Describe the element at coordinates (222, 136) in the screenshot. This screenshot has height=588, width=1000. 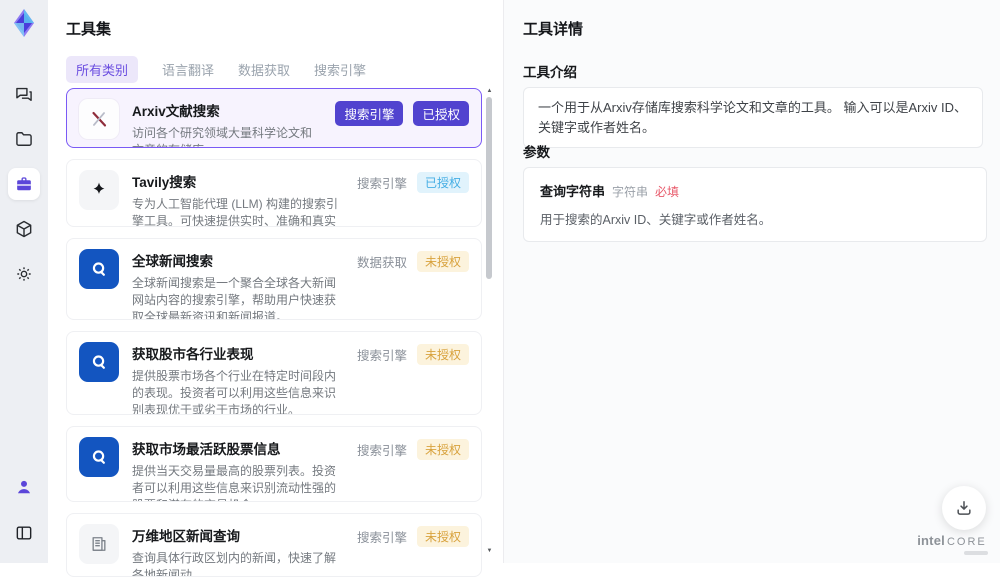
I see `tool-description: 访问各个研究领域大量科学论文和文章的存储库。` at that location.